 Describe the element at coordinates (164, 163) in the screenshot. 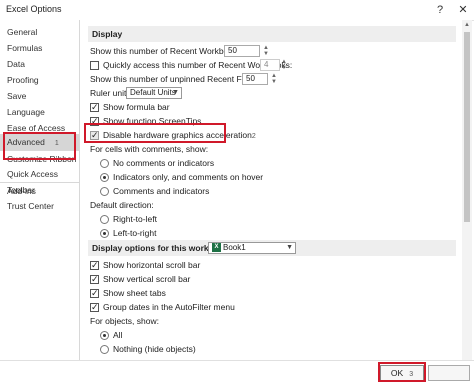

I see `comments-none-label: No comments or indicators` at that location.